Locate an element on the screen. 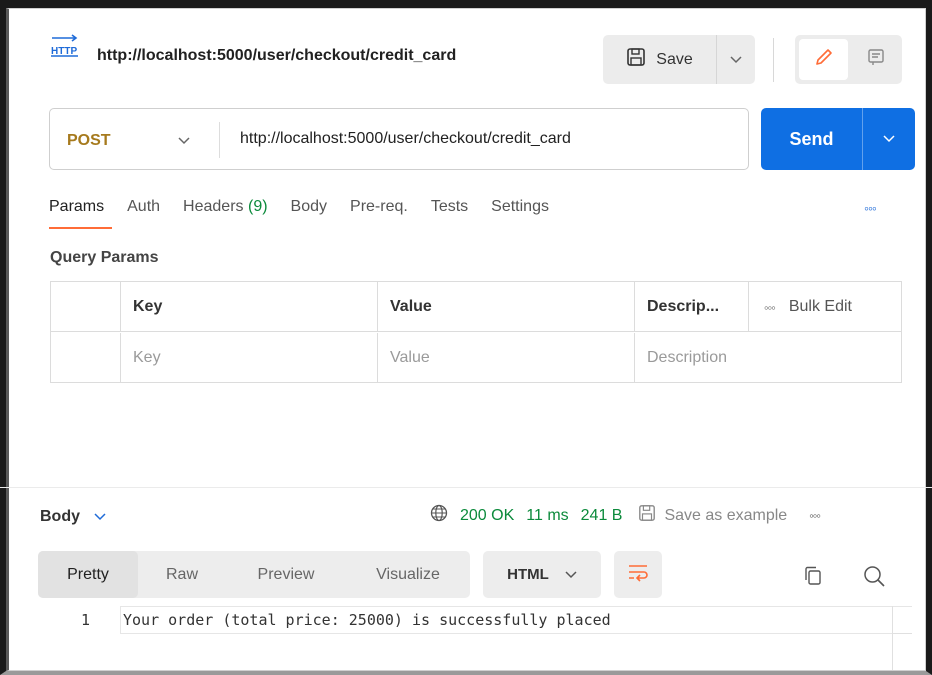  status-code: 200 OK is located at coordinates (487, 516).